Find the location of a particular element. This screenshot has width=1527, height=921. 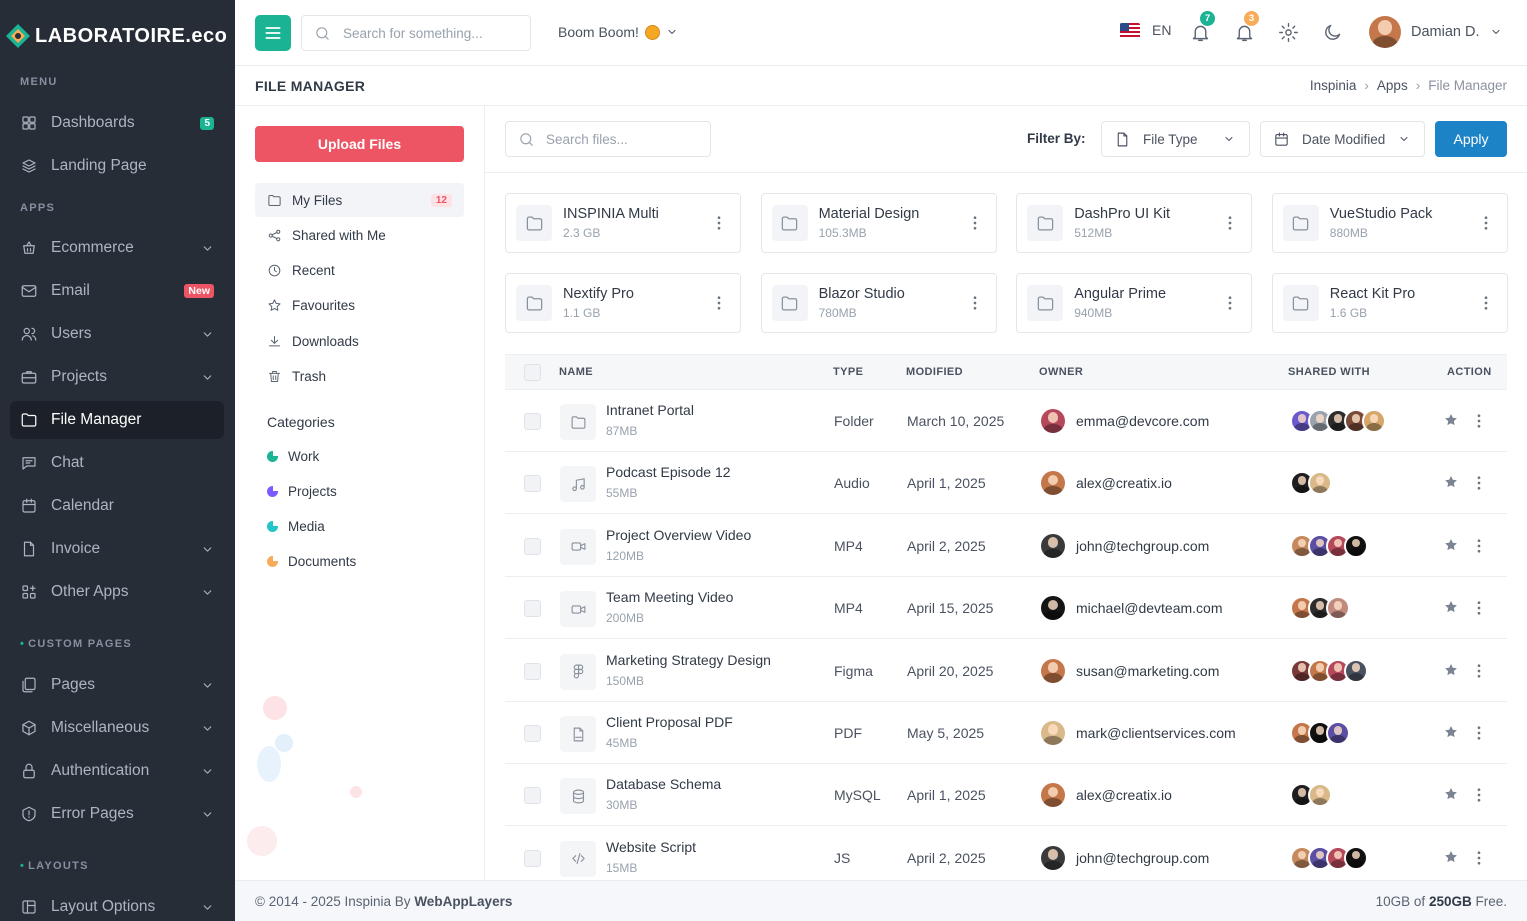

sidebar-item-file-manager: File Manager is located at coordinates (117, 420).